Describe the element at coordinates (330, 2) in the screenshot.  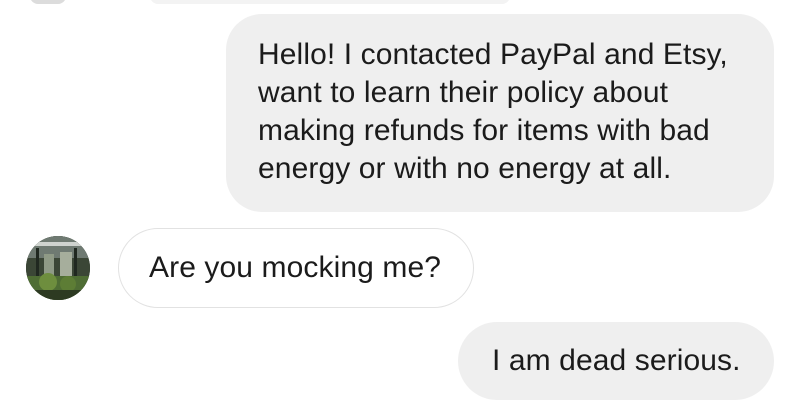
I see `previous-message-fragment` at that location.